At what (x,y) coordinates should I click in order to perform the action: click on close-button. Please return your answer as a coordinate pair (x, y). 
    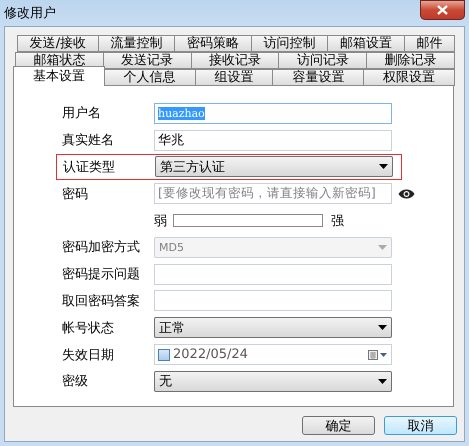
    Looking at the image, I should click on (442, 10).